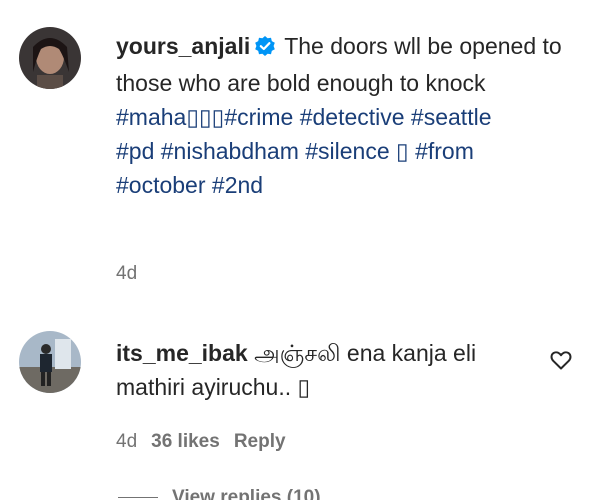 This screenshot has width=600, height=500. What do you see at coordinates (185, 441) in the screenshot?
I see `likes-count: 36 likes` at bounding box center [185, 441].